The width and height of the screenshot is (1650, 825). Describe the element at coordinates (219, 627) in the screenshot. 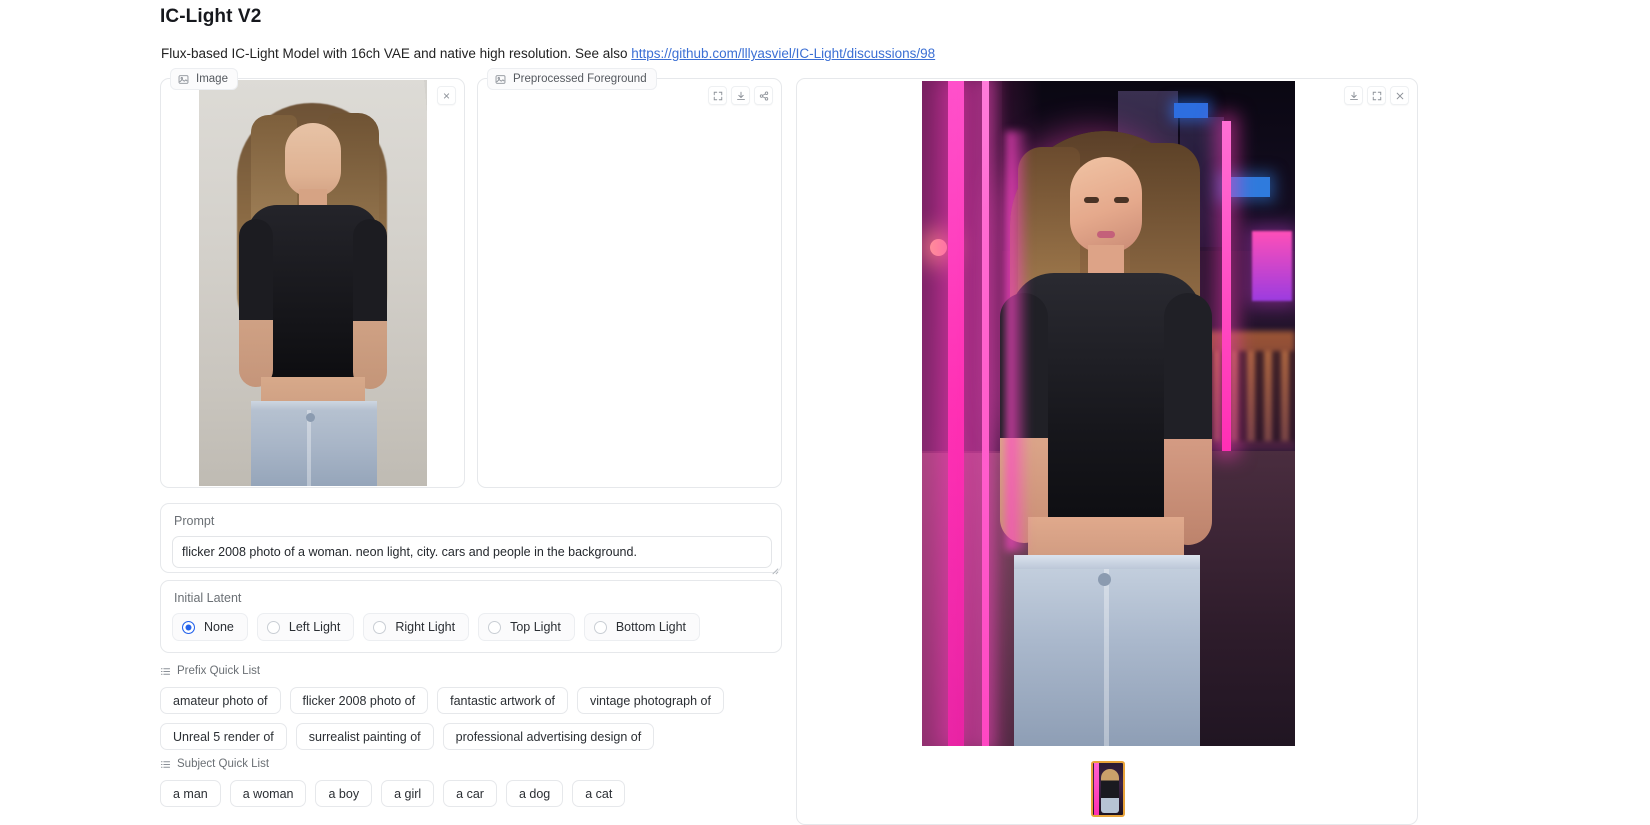

I see `radio-label: None` at that location.